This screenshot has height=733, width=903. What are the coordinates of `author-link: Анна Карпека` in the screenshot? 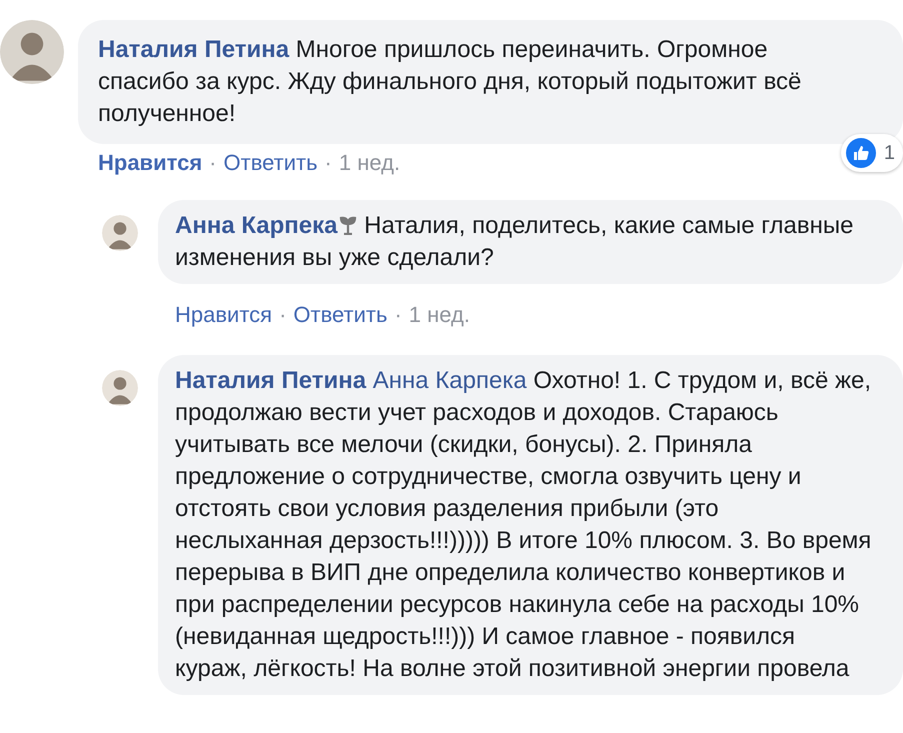 It's located at (256, 225).